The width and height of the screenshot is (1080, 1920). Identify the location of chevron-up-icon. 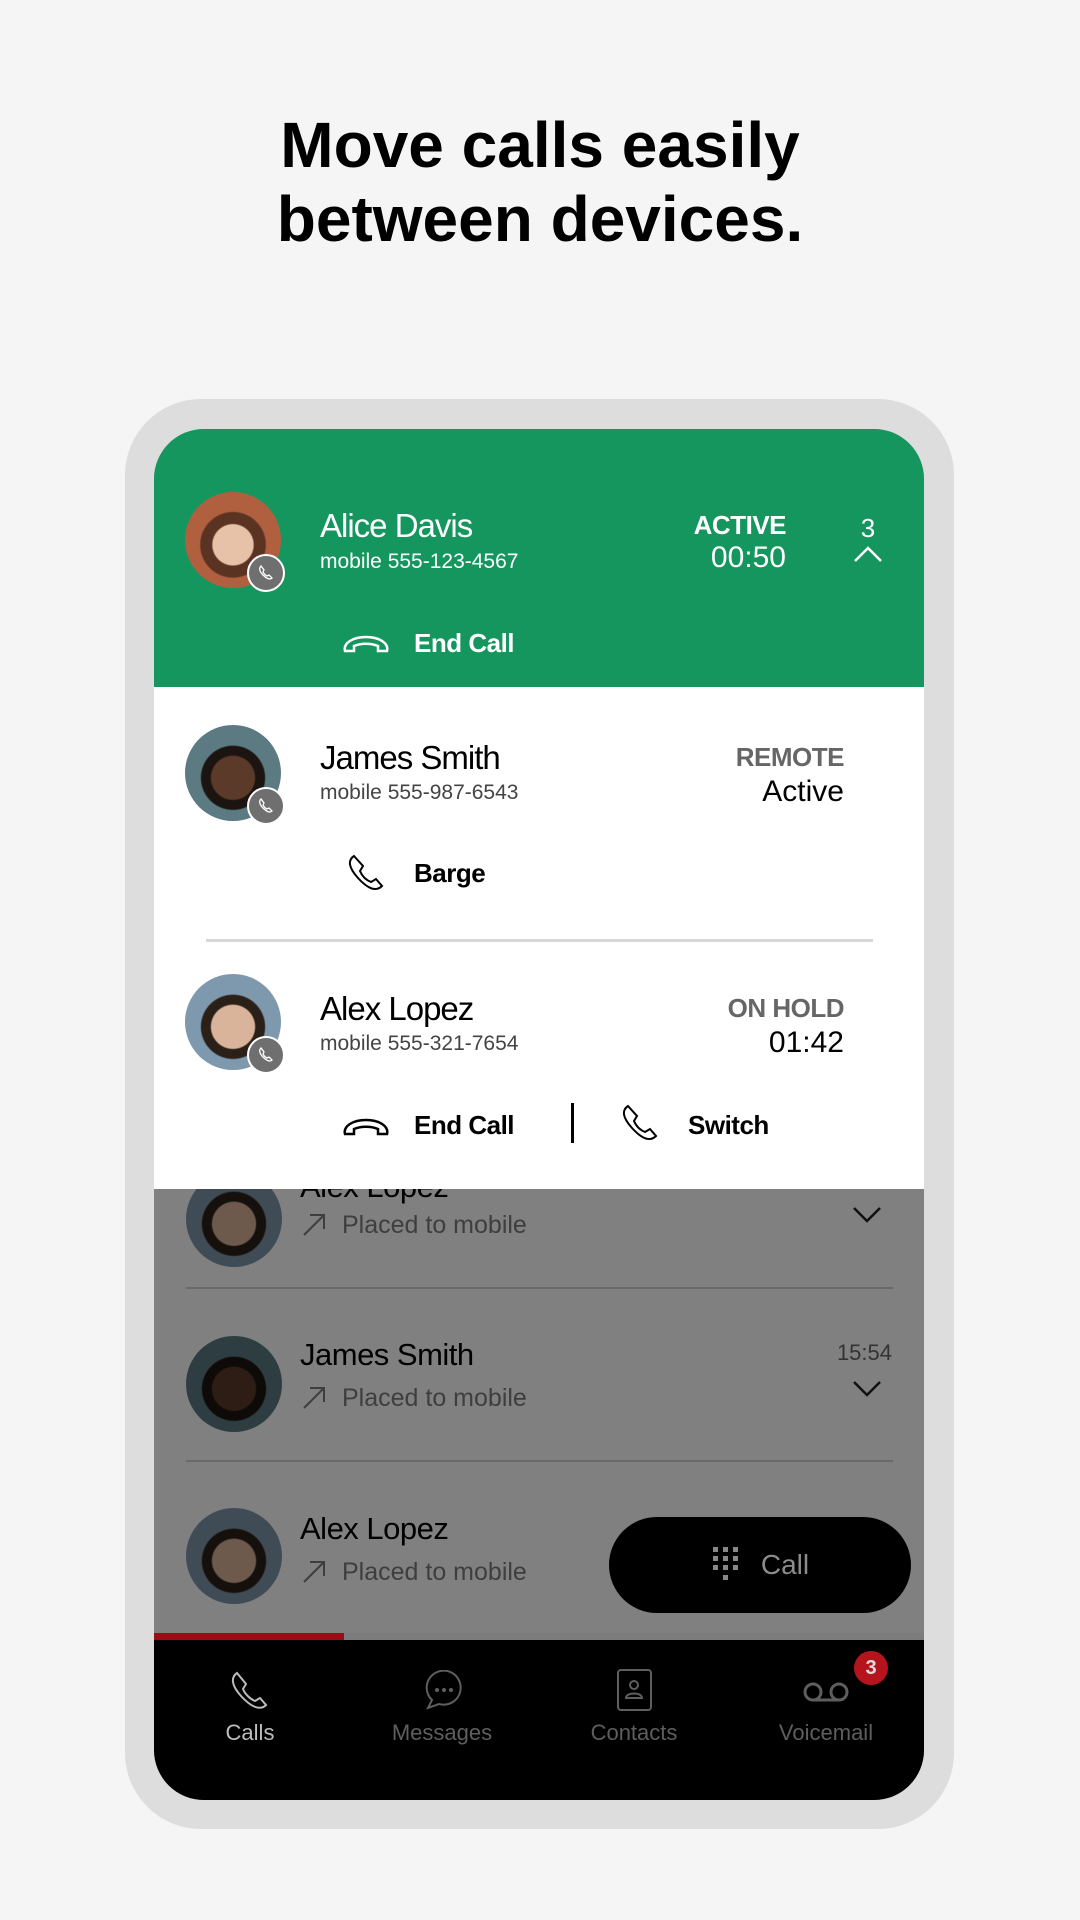
(868, 554).